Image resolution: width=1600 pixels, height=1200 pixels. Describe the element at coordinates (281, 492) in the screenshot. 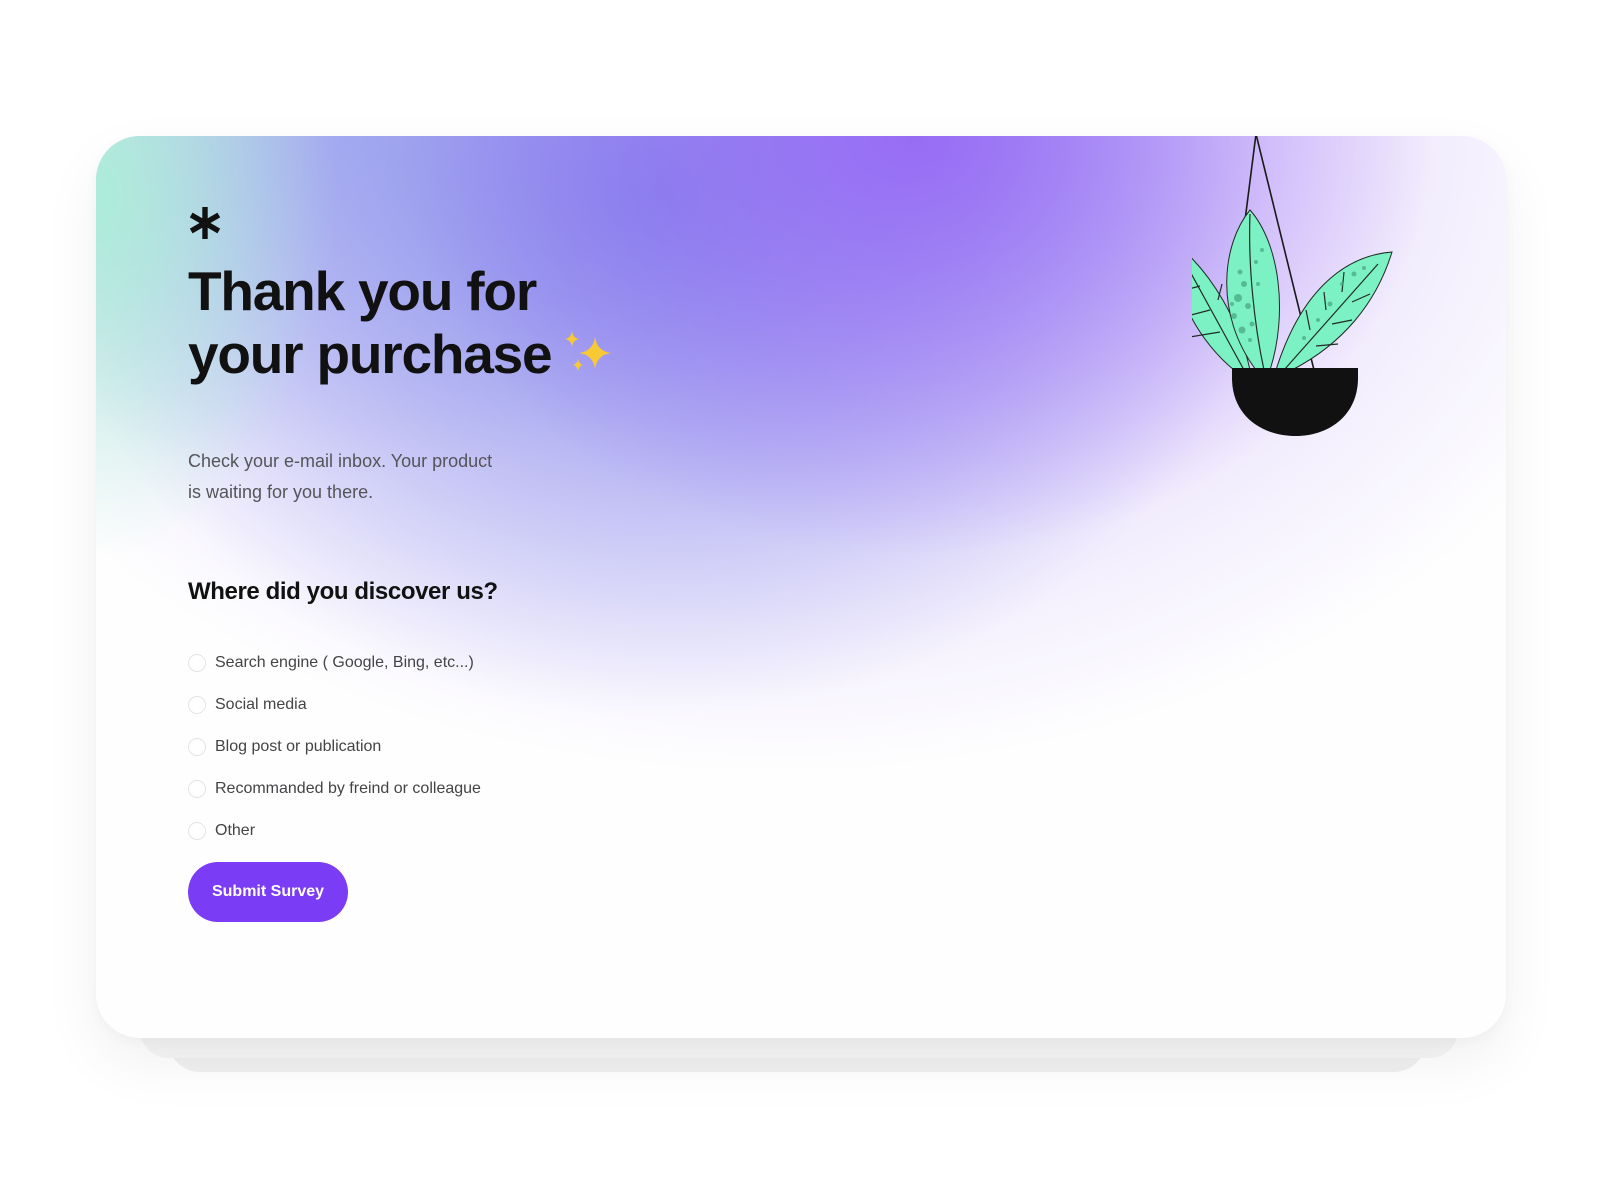

I see `subtitle-line-2: is waiting for you there.` at that location.